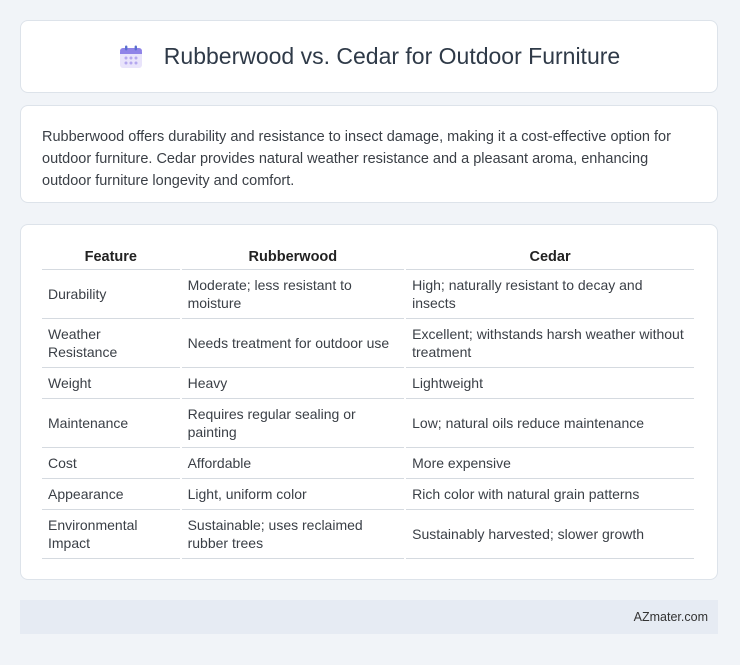  Describe the element at coordinates (111, 423) in the screenshot. I see `table-cell: Maintenance` at that location.